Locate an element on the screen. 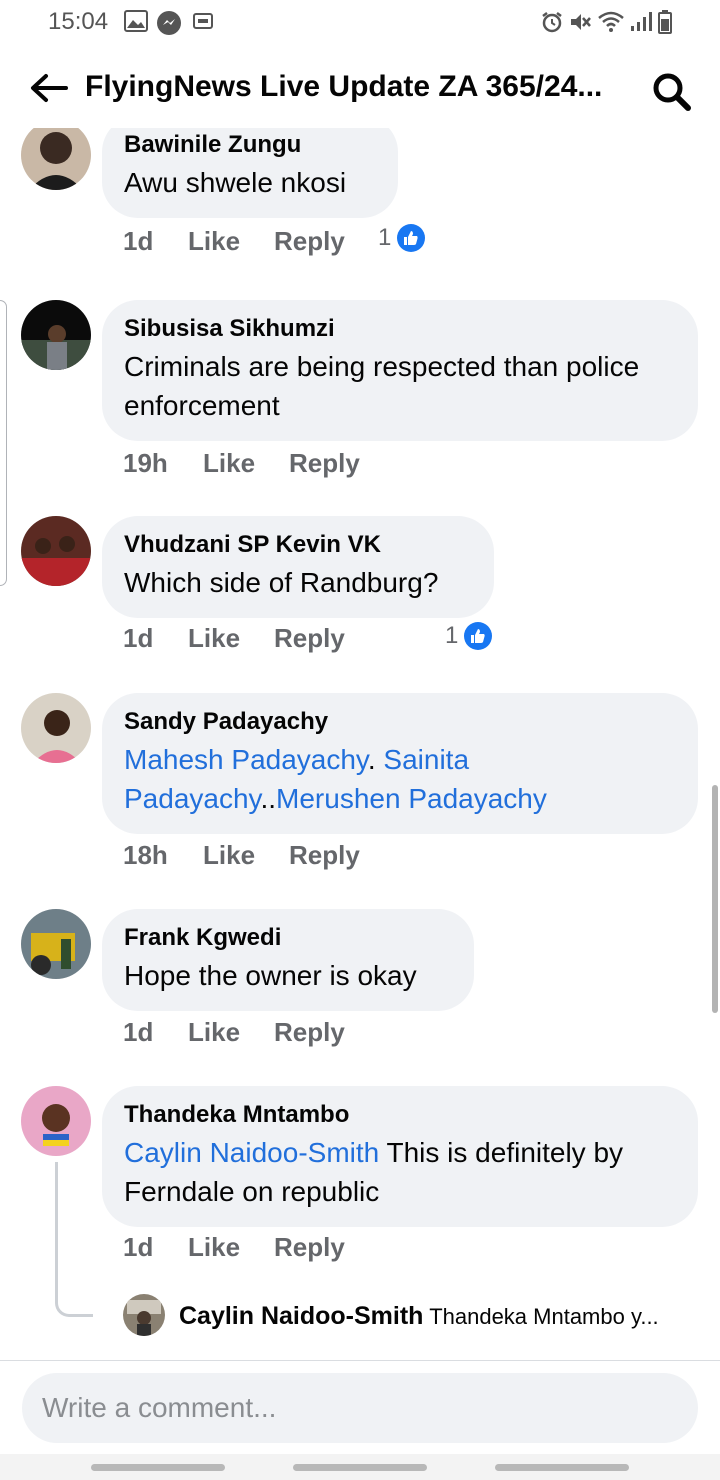 The height and width of the screenshot is (1480, 720). comment-time: 18h is located at coordinates (145, 855).